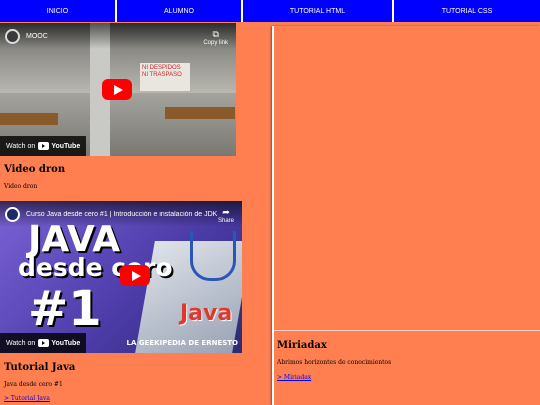 Image resolution: width=540 pixels, height=405 pixels. What do you see at coordinates (118, 36) in the screenshot?
I see `video-title-bar: MOOC` at bounding box center [118, 36].